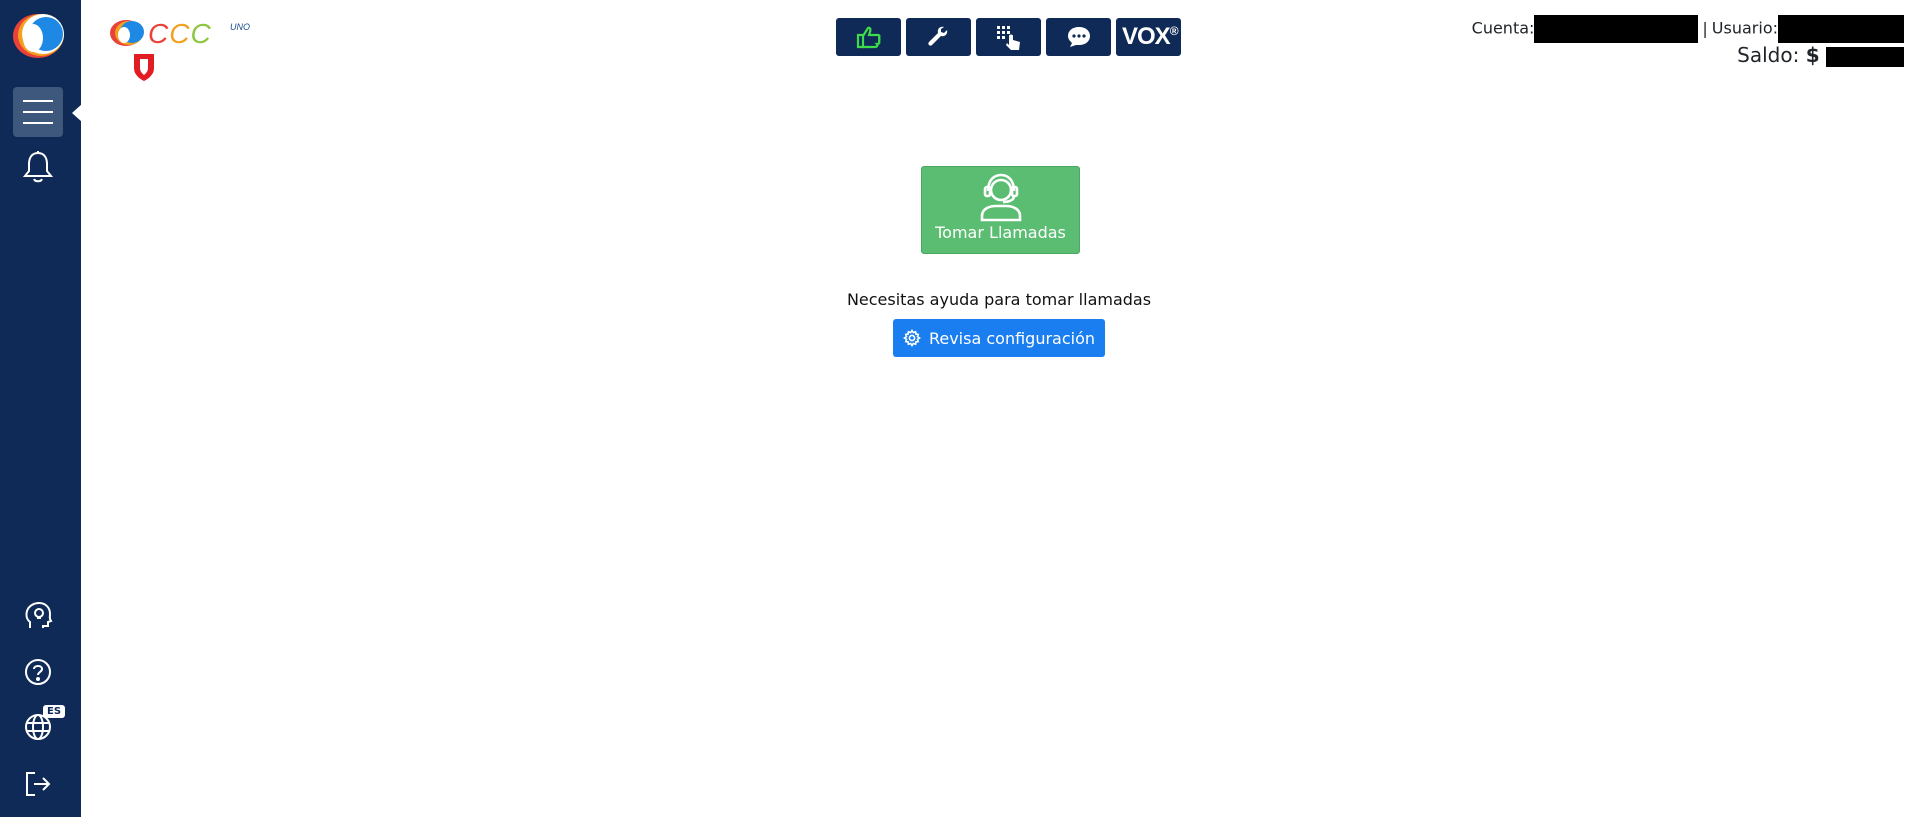  Describe the element at coordinates (1768, 55) in the screenshot. I see `balance-label: Saldo:` at that location.